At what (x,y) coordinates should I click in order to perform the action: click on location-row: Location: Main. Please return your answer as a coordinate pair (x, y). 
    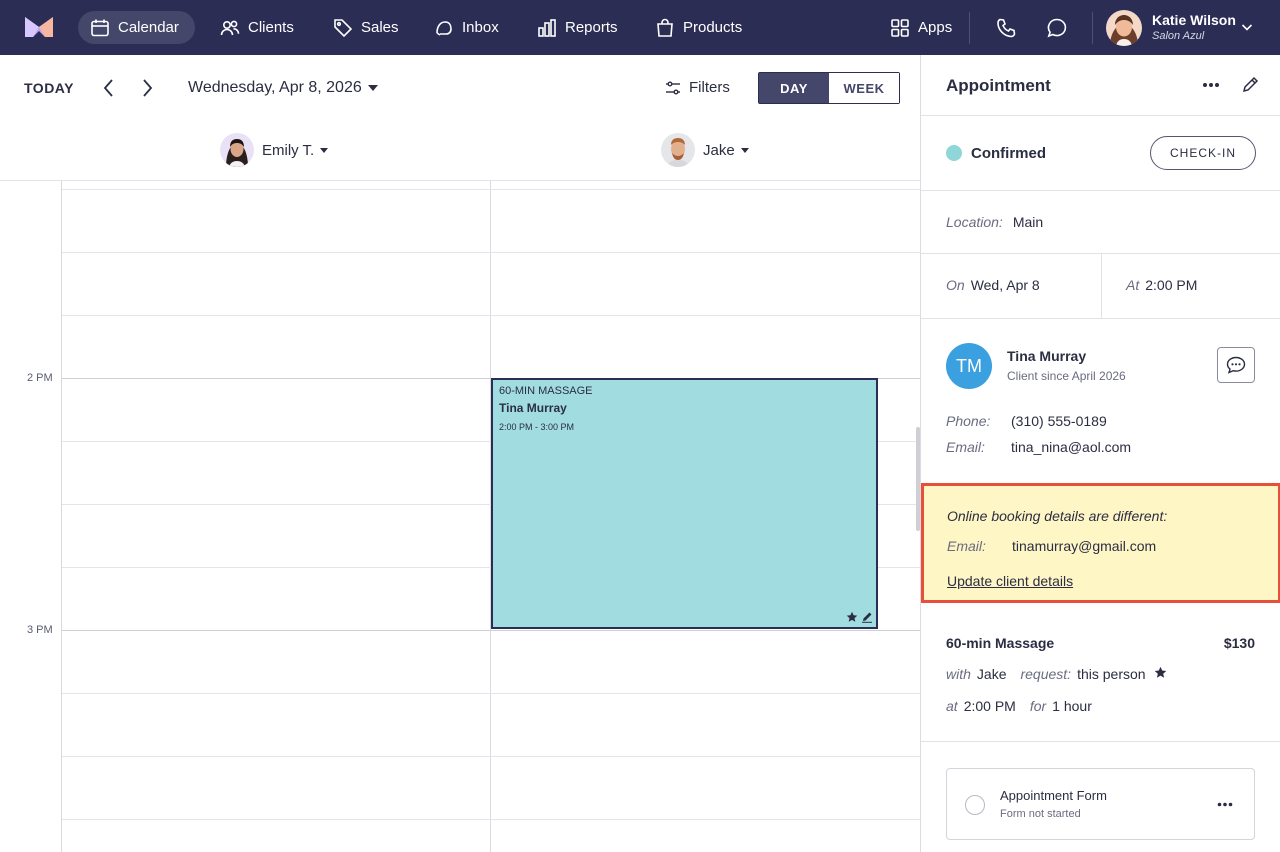
    Looking at the image, I should click on (994, 222).